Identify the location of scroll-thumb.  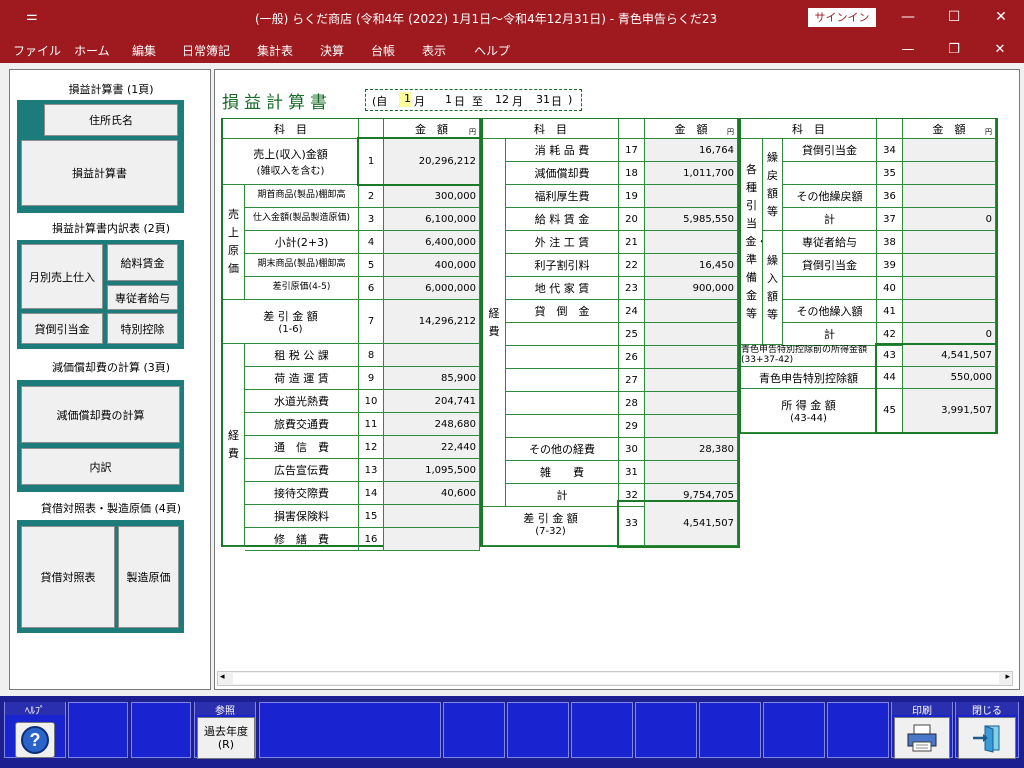
(616, 678).